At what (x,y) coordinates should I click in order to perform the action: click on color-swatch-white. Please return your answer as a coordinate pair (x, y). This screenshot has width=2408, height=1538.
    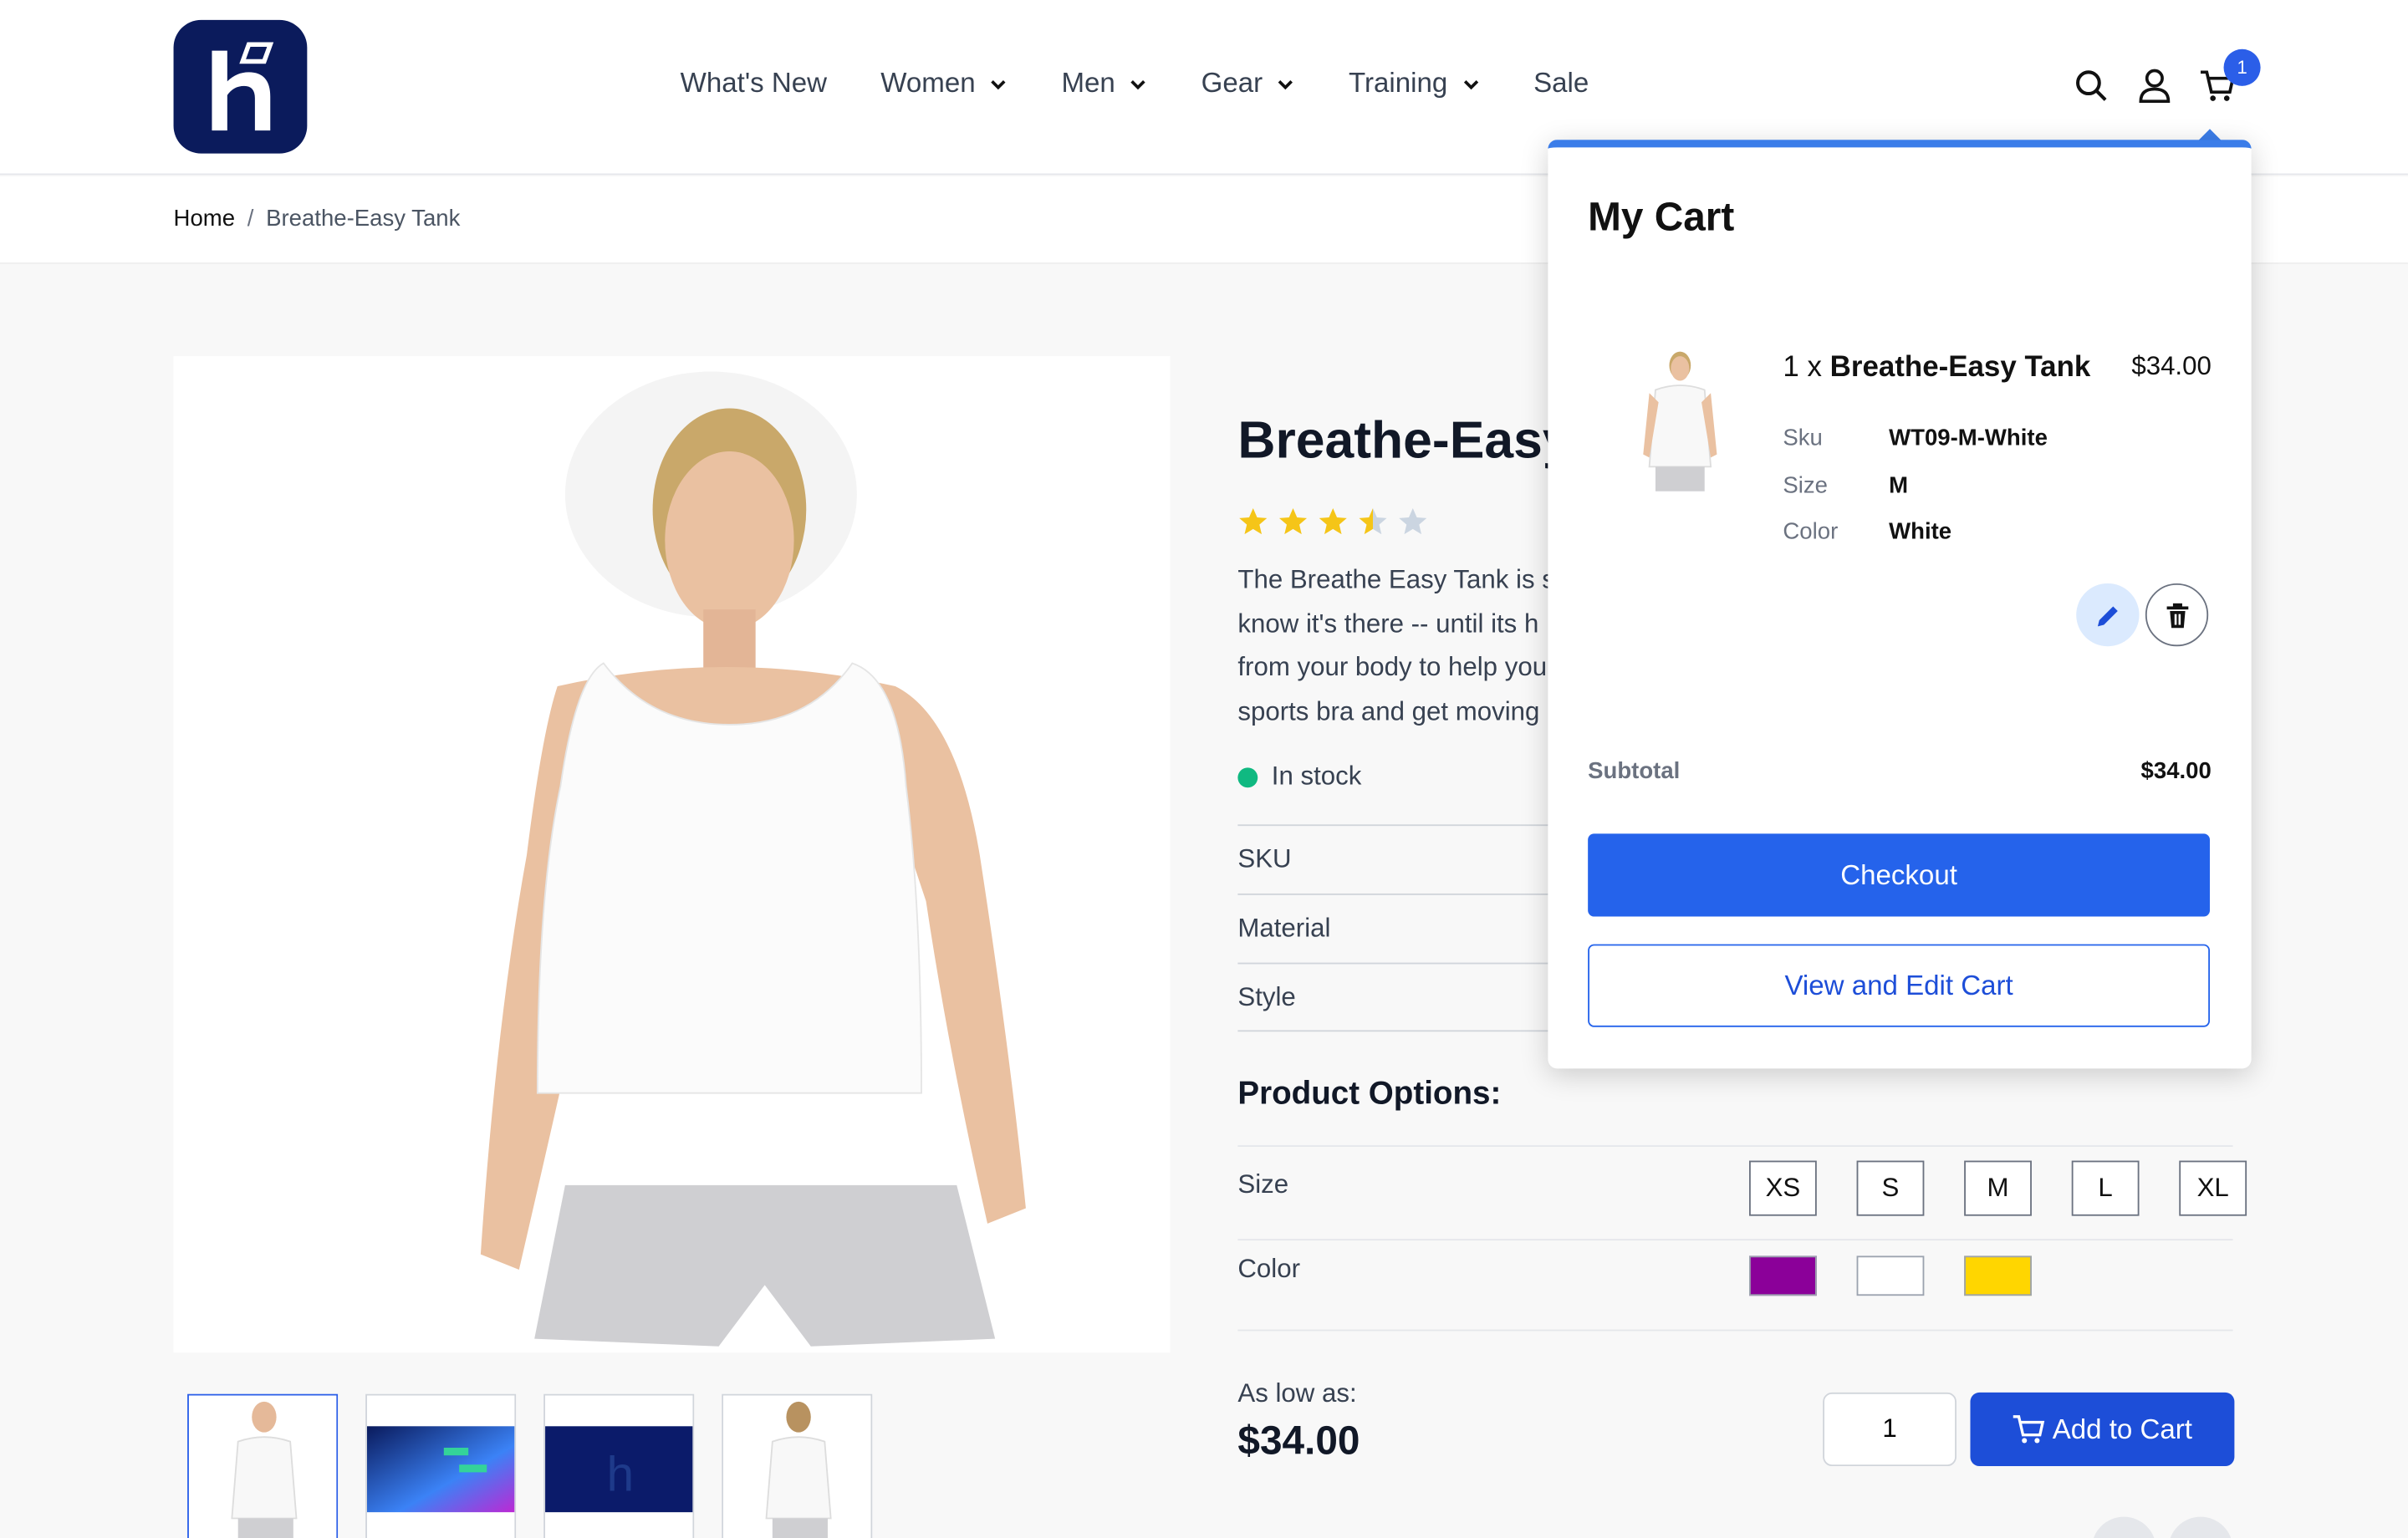
    Looking at the image, I should click on (1891, 1275).